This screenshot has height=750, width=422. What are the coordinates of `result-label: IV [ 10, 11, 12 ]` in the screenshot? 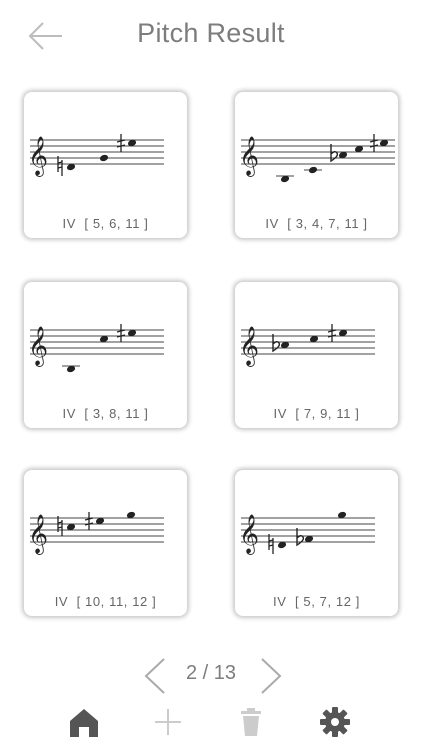 It's located at (105, 601).